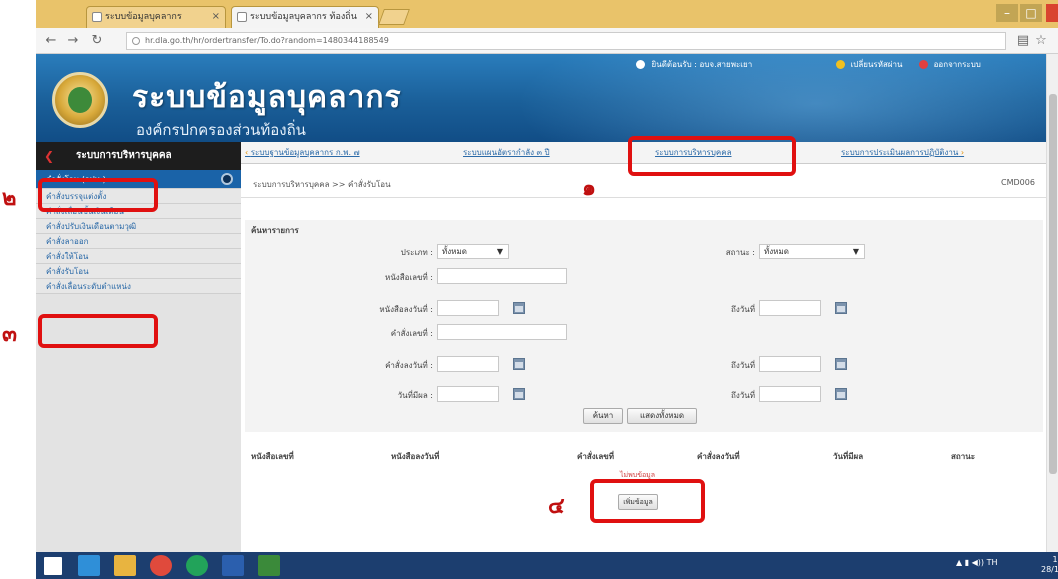 The image size is (1058, 579). I want to click on search-title: ค้นหารายการ, so click(275, 230).